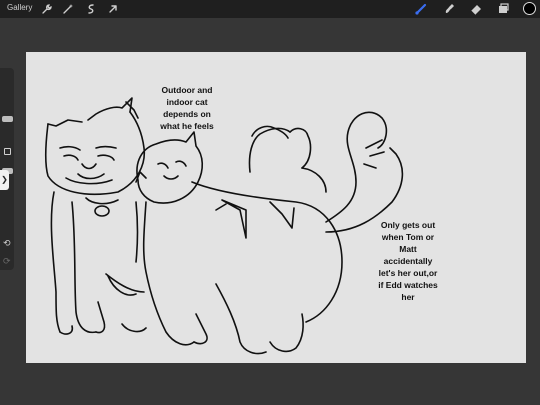 The image size is (540, 405). I want to click on gallery-button: Gallery, so click(19, 7).